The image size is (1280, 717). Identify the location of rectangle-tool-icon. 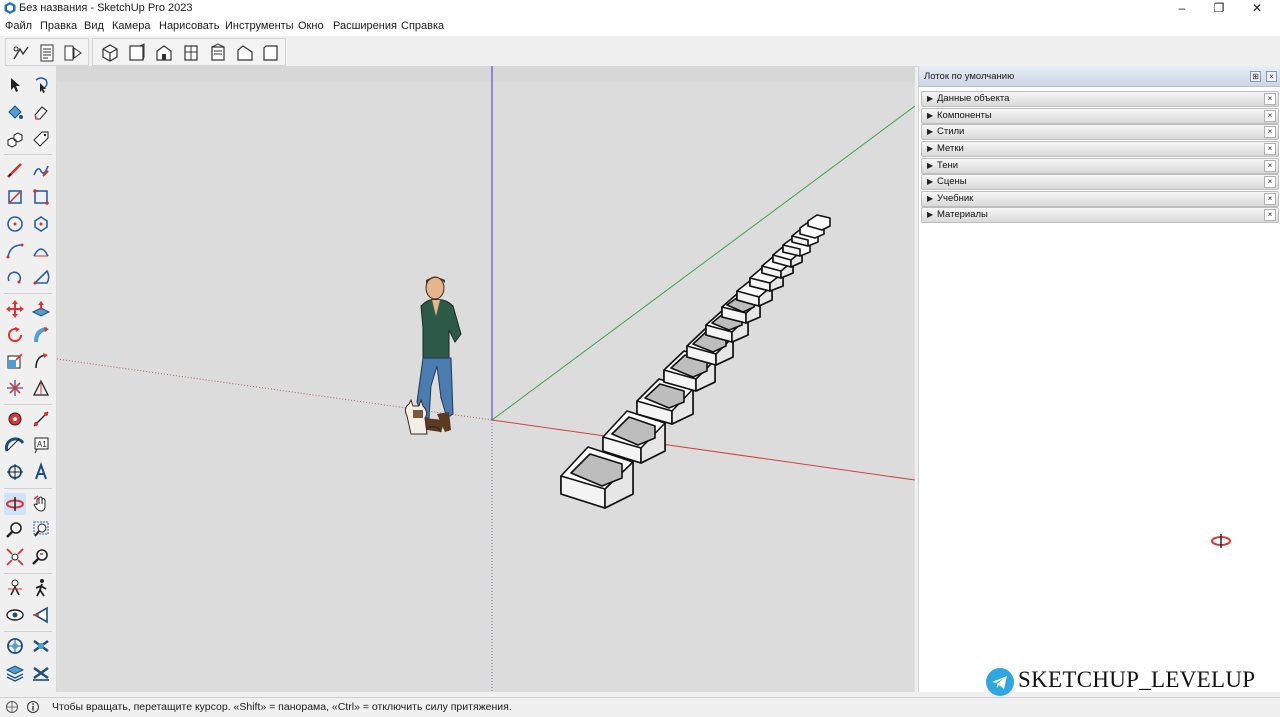
(15, 197).